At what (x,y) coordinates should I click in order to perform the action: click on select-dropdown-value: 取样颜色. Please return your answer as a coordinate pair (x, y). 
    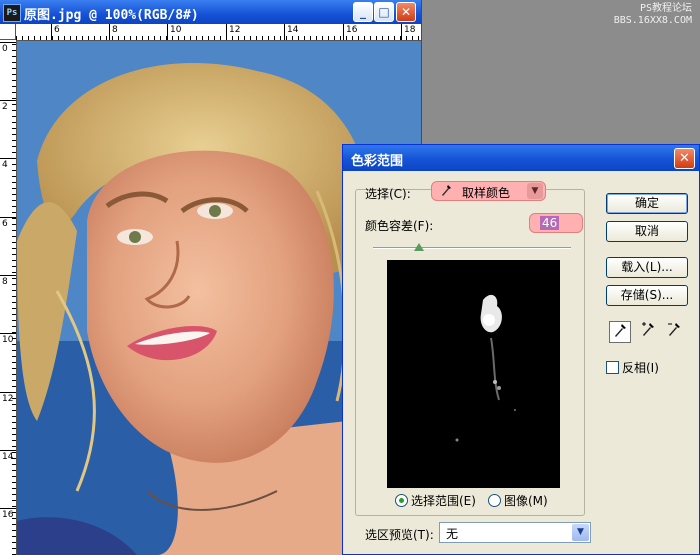
    Looking at the image, I should click on (486, 193).